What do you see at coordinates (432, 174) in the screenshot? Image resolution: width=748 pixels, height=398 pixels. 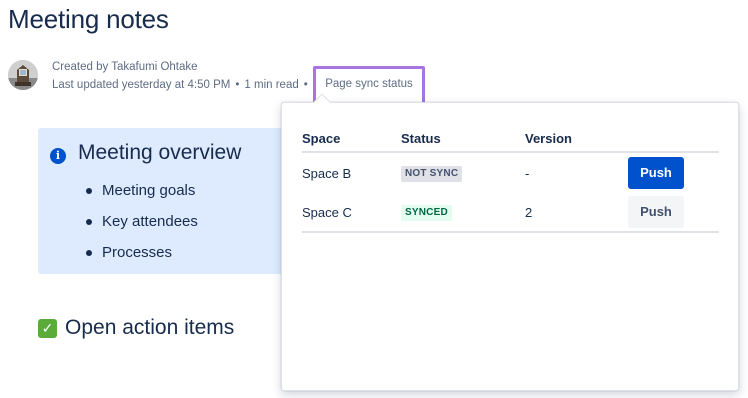 I see `status-badge: NOT SYNC` at bounding box center [432, 174].